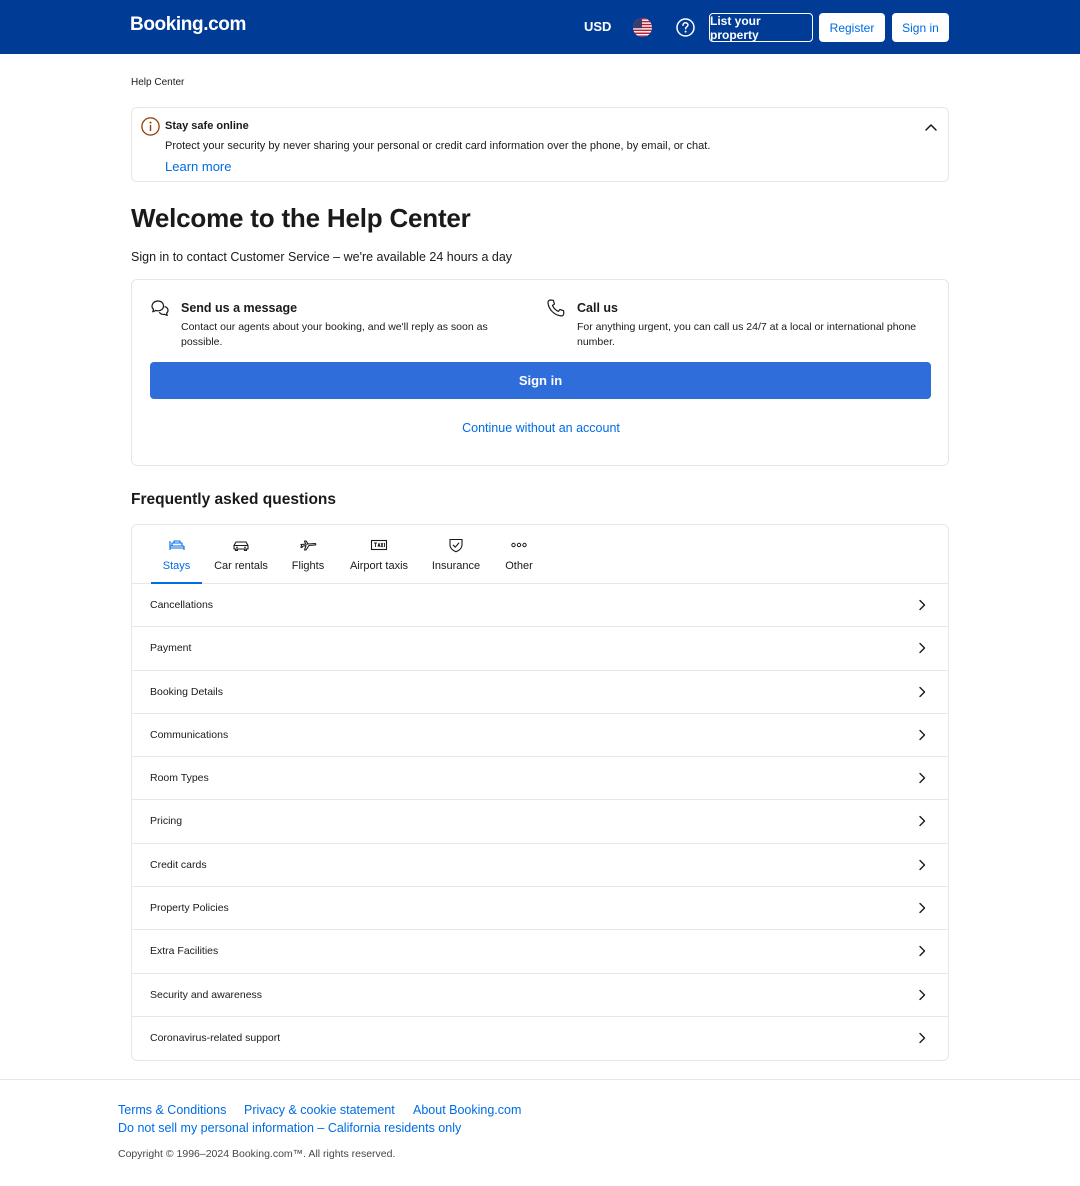  Describe the element at coordinates (540, 606) in the screenshot. I see `faq-row-cancellations: Cancellations` at that location.